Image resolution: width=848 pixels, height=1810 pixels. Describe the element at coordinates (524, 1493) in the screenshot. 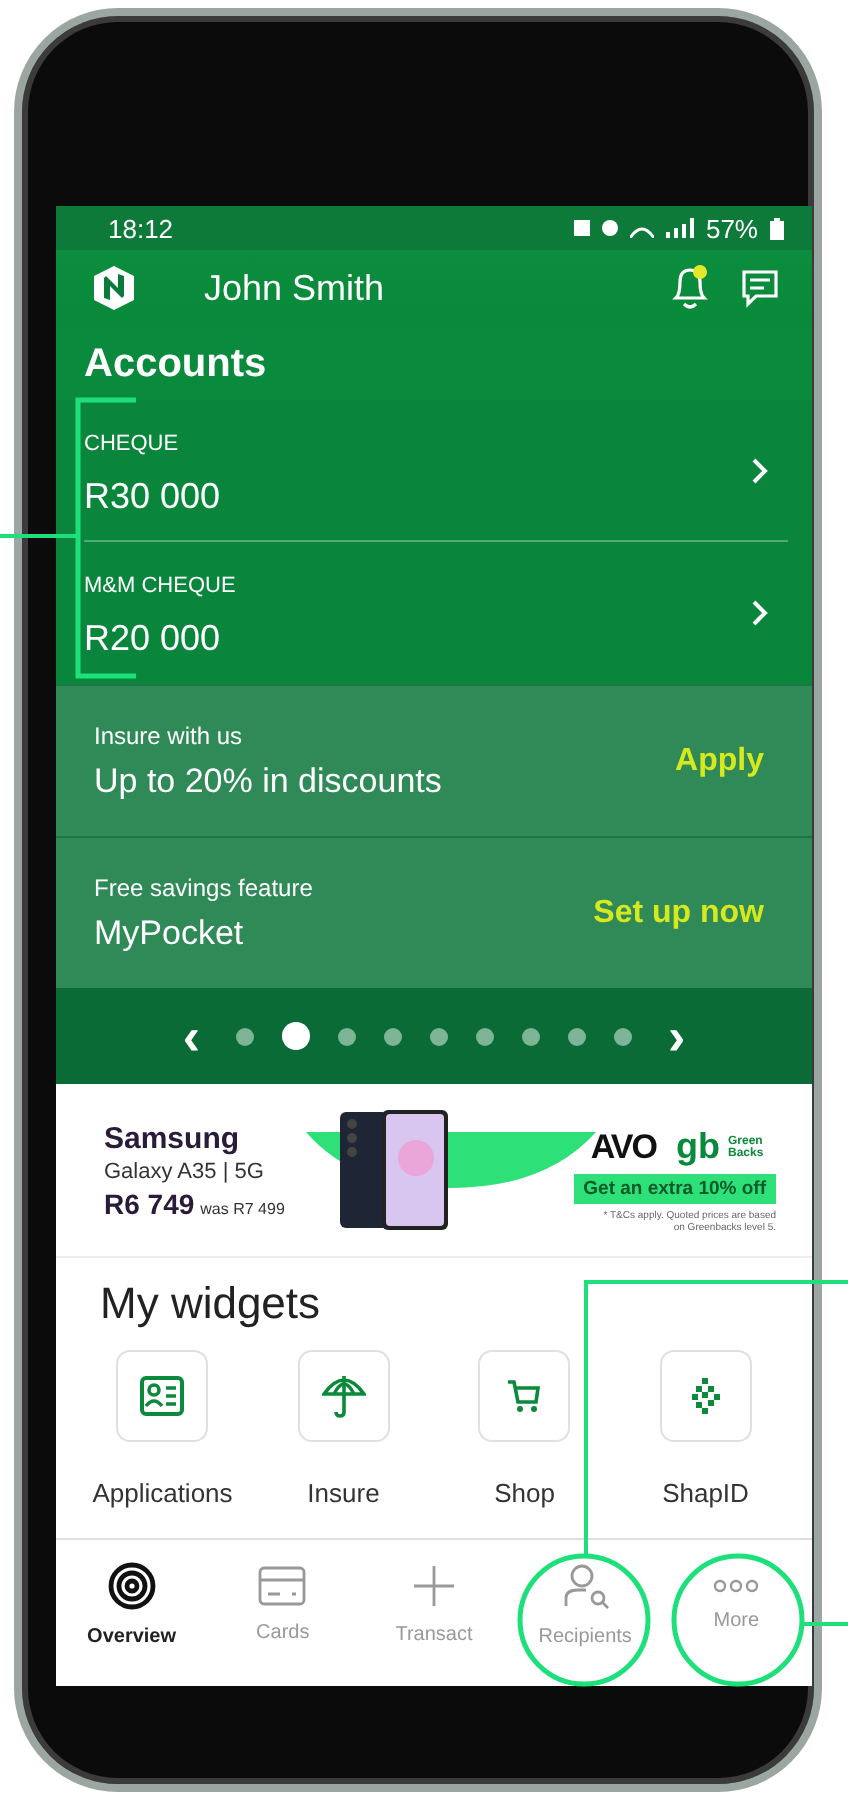

I see `widget-label: Shop` at that location.